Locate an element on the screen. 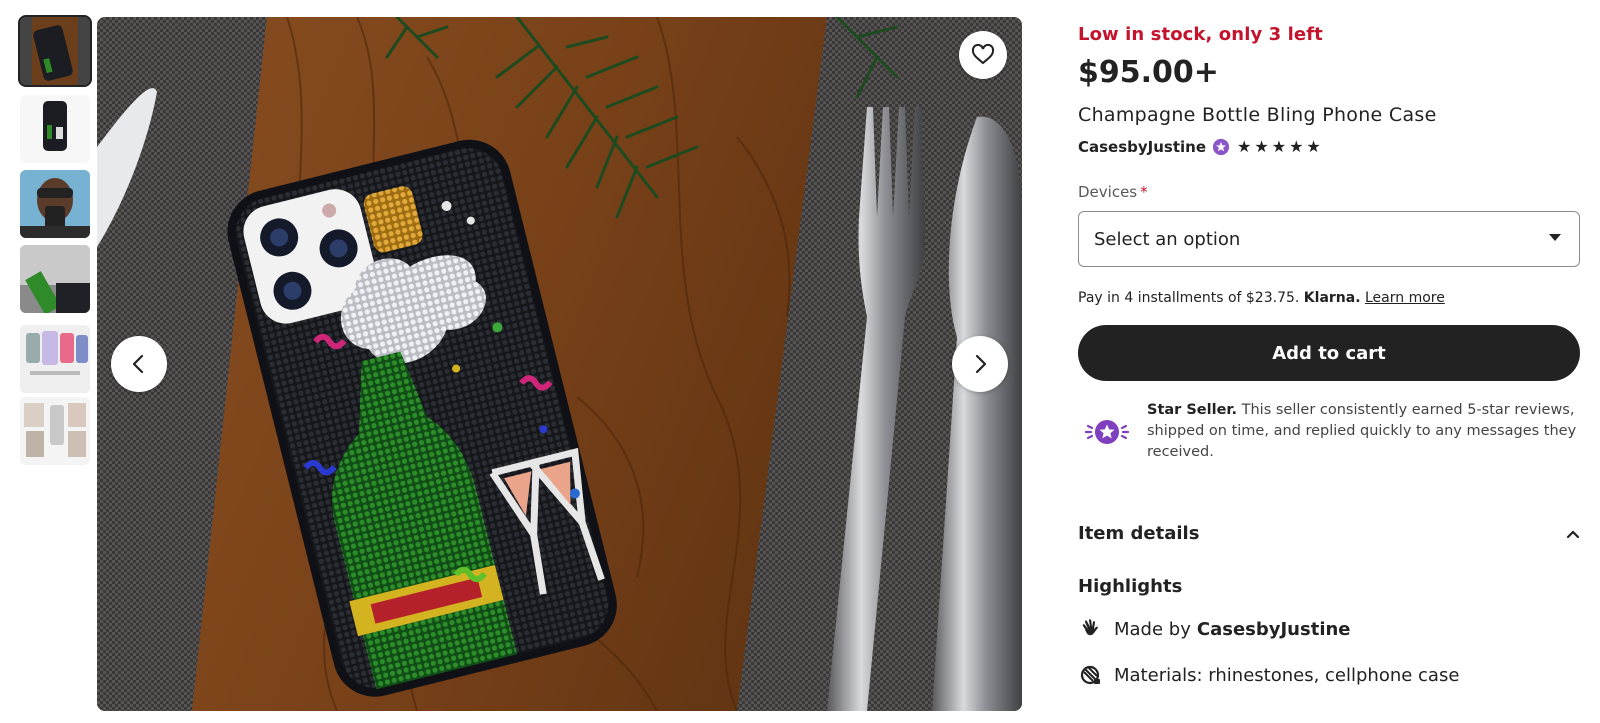  stock-notice: Low in stock, only 3 left is located at coordinates (1200, 34).